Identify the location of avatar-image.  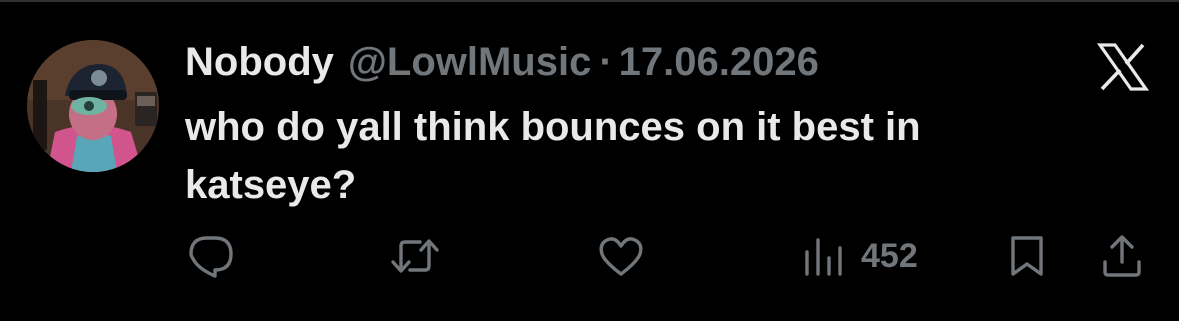
(93, 106).